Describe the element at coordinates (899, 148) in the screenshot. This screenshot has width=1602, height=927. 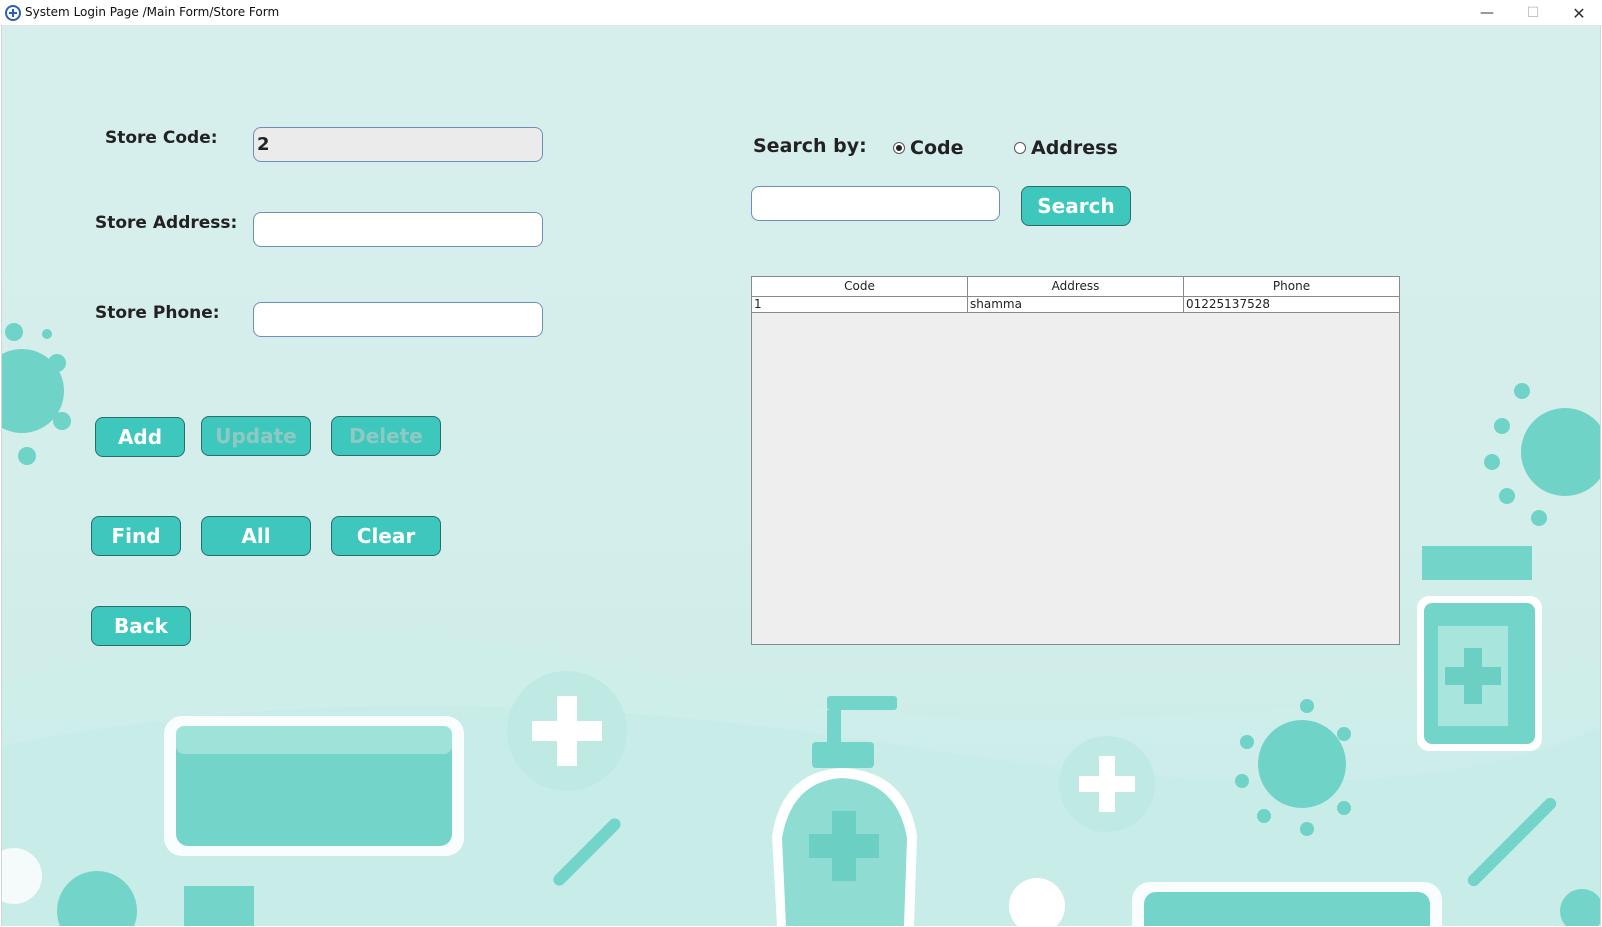
I see `radio-code-indicator` at that location.